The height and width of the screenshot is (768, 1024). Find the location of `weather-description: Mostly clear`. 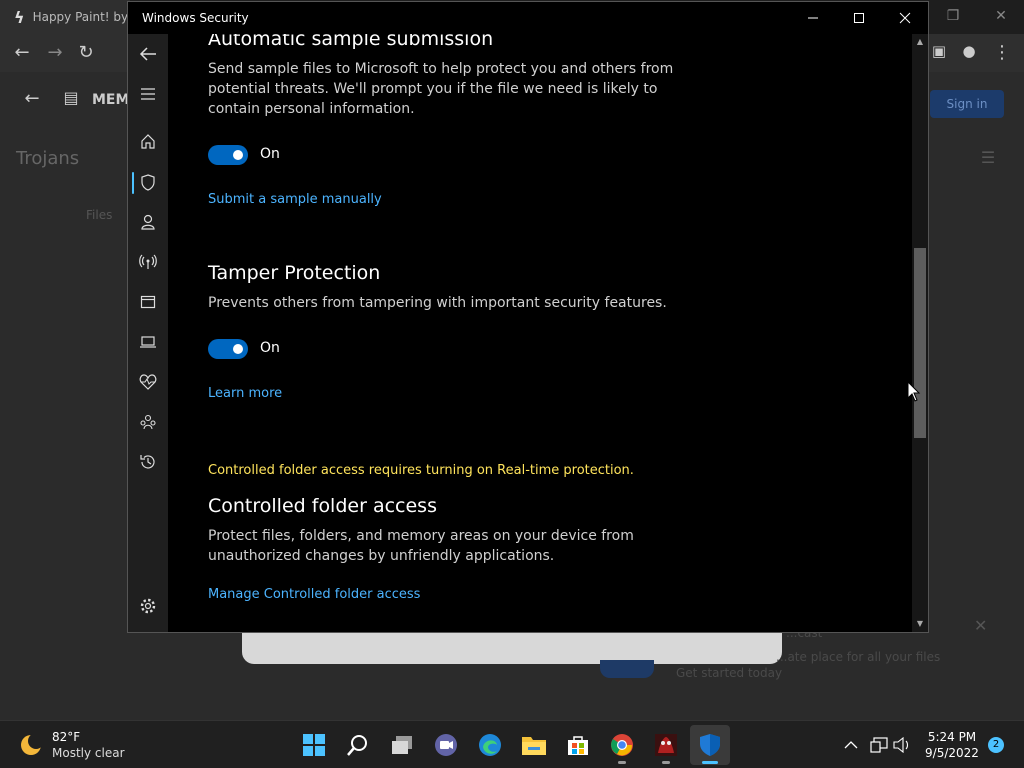

weather-description: Mostly clear is located at coordinates (88, 753).